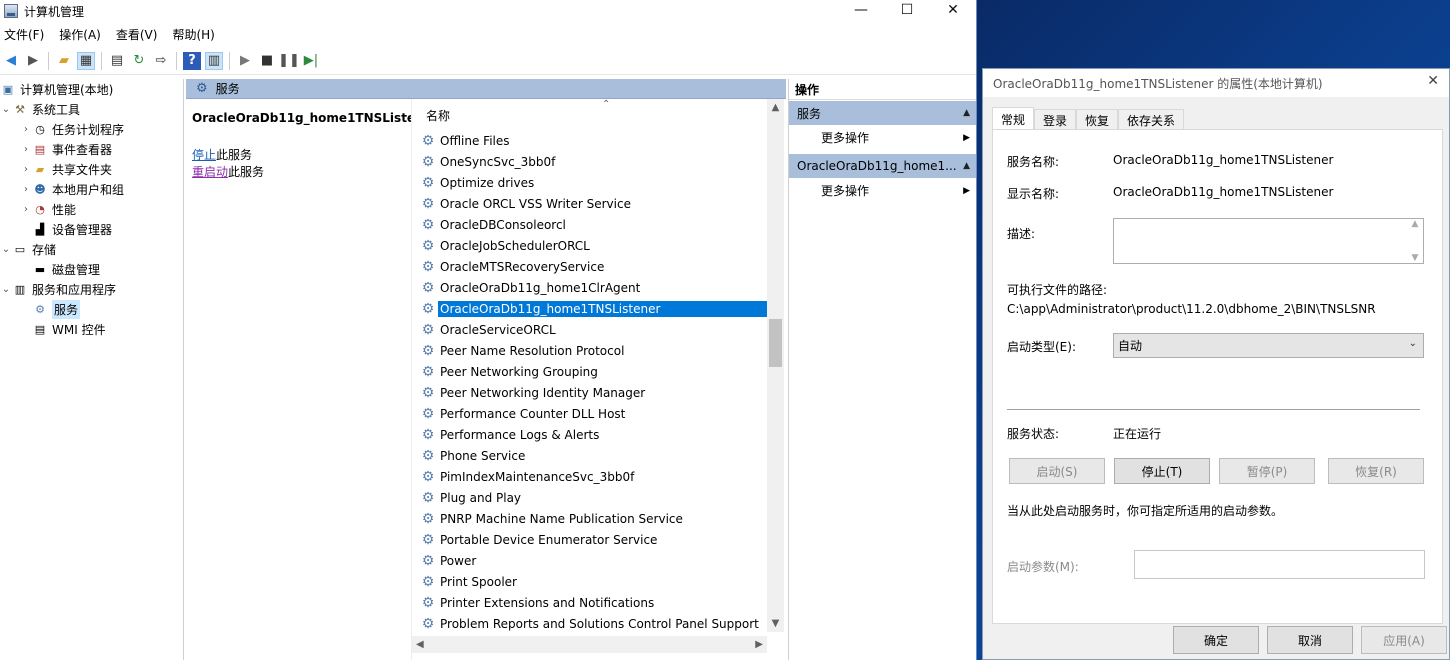 The image size is (1450, 660). I want to click on dialog-close-icon: ✕, so click(1433, 81).